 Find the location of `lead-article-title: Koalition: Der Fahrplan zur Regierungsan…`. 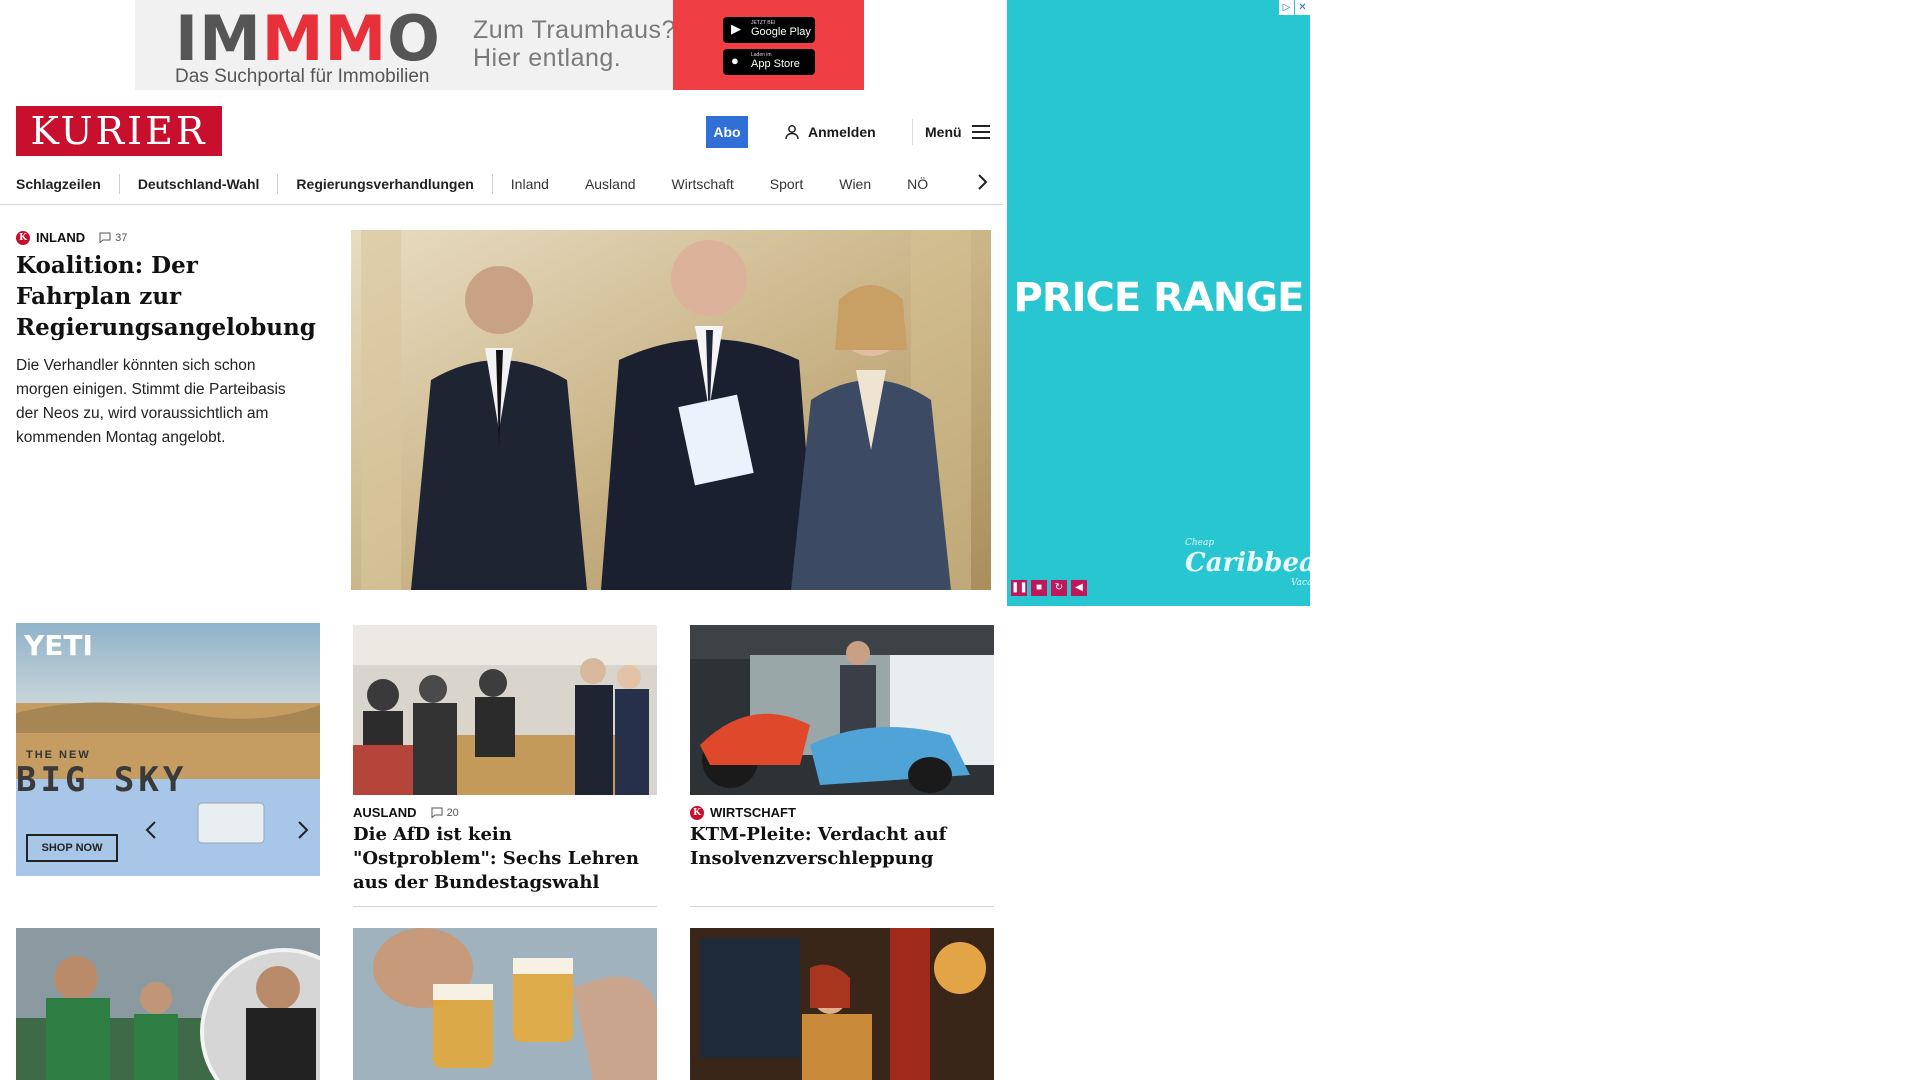

lead-article-title: Koalition: Der Fahrplan zur Regierungsan… is located at coordinates (166, 296).